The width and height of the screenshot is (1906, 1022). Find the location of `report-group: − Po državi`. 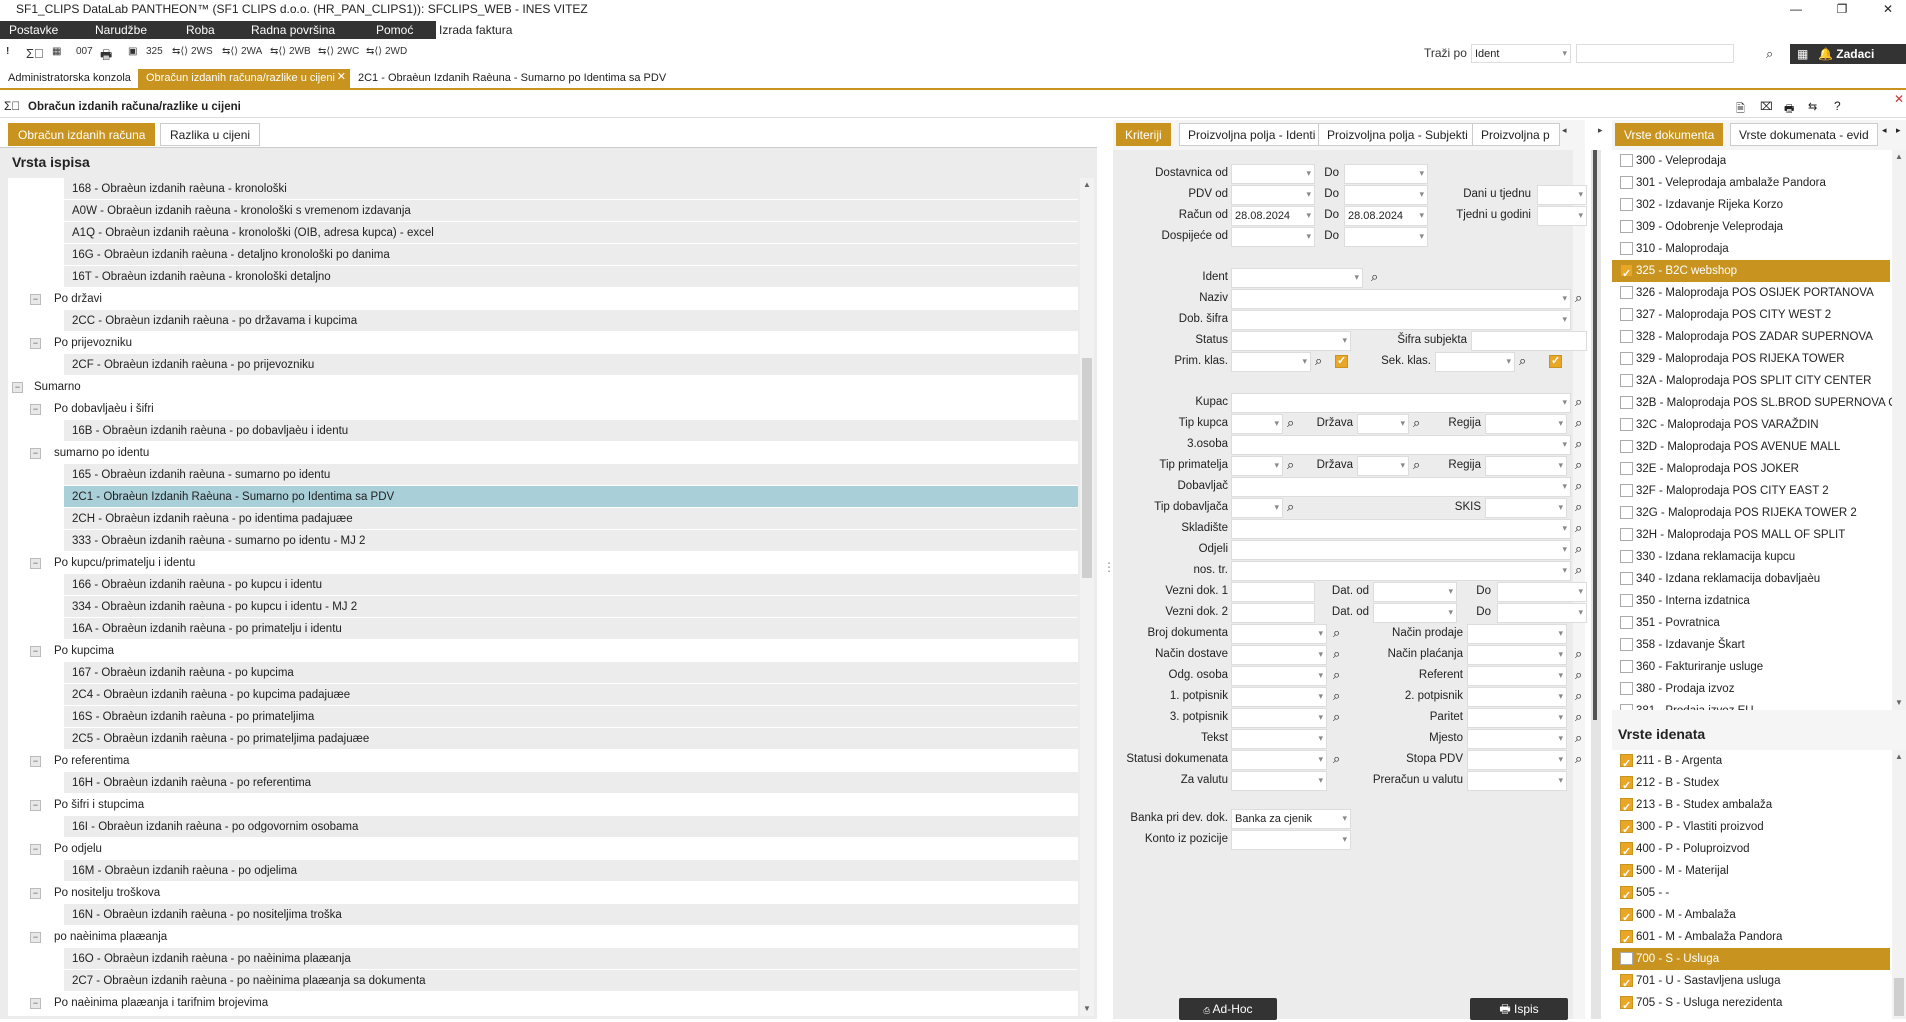

report-group: − Po državi is located at coordinates (543, 299).